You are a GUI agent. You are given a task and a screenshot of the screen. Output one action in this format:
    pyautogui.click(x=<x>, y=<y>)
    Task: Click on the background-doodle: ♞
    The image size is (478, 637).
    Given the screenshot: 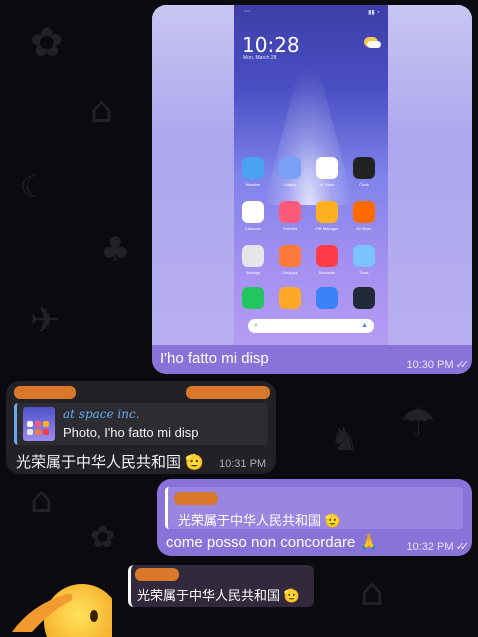 What is the action you would take?
    pyautogui.click(x=344, y=439)
    